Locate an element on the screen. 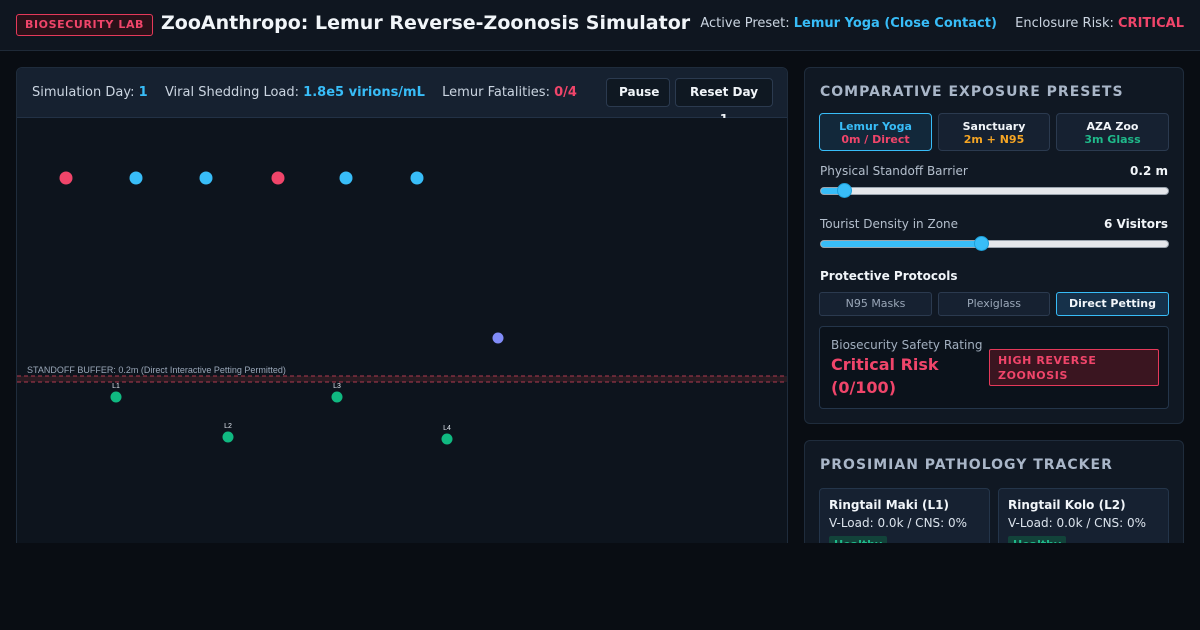  protocol-plexiglass-button: Plexiglass is located at coordinates (994, 304).